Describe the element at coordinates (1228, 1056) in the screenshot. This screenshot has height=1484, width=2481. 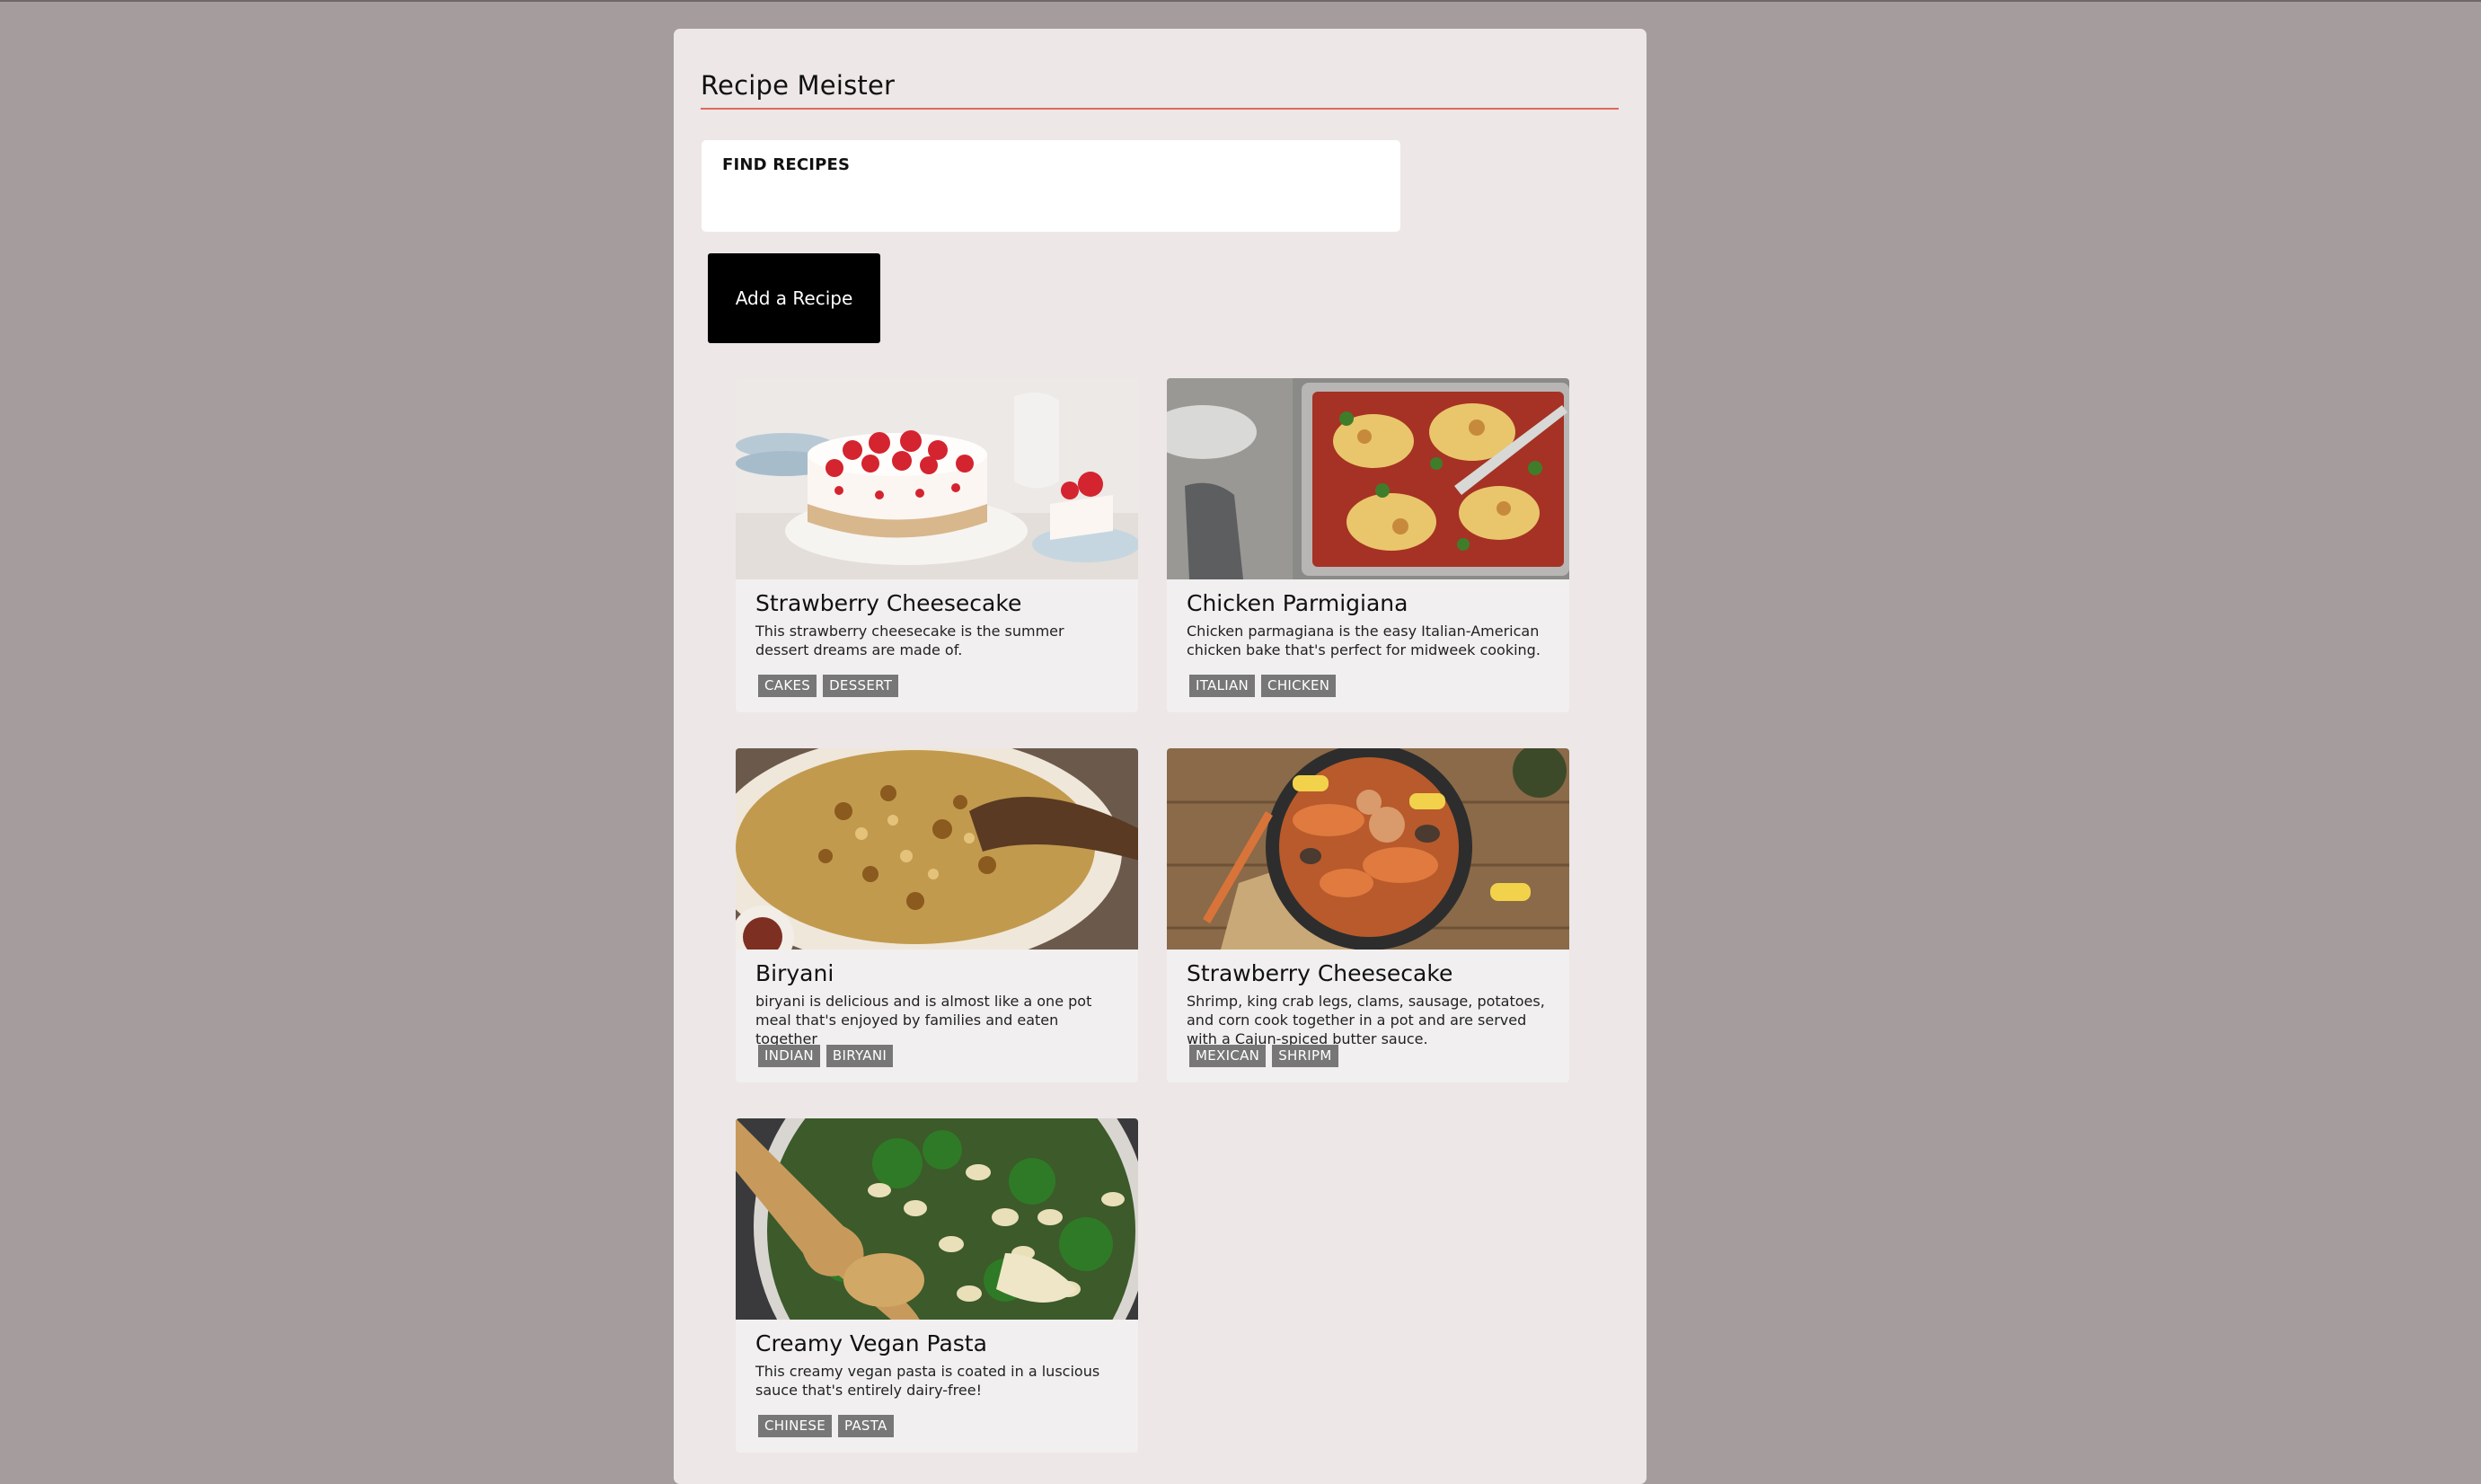
I see `recipe-tag: MEXICAN` at that location.